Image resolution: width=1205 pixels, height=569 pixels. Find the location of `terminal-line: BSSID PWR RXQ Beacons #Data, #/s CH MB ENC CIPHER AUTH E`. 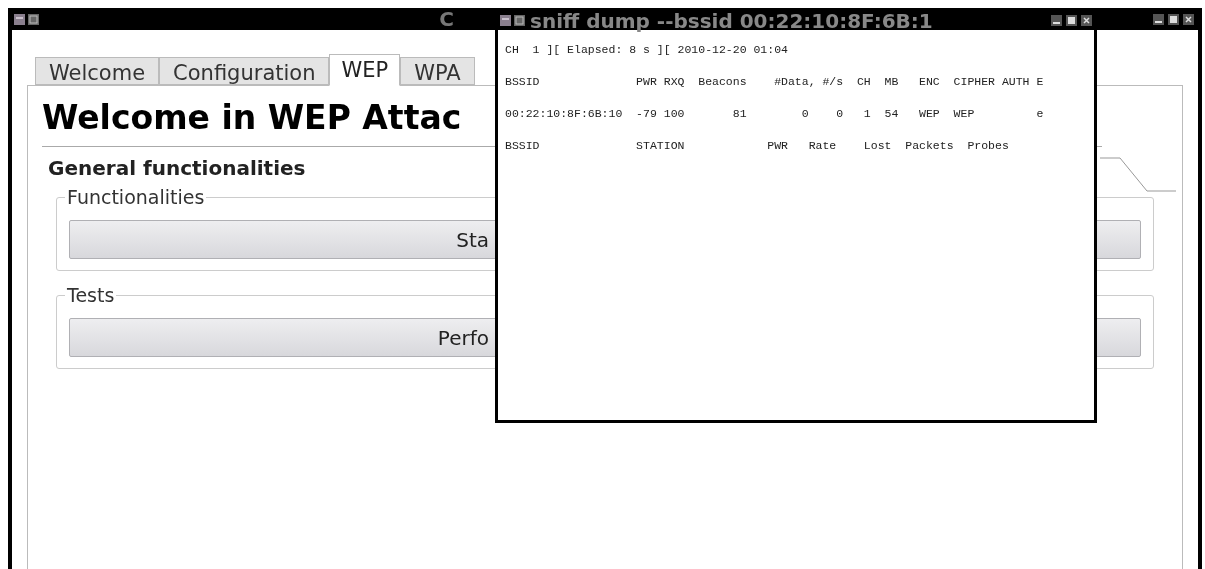

terminal-line: BSSID PWR RXQ Beacons #Data, #/s CH MB ENC CIPHER AUTH E is located at coordinates (775, 82).